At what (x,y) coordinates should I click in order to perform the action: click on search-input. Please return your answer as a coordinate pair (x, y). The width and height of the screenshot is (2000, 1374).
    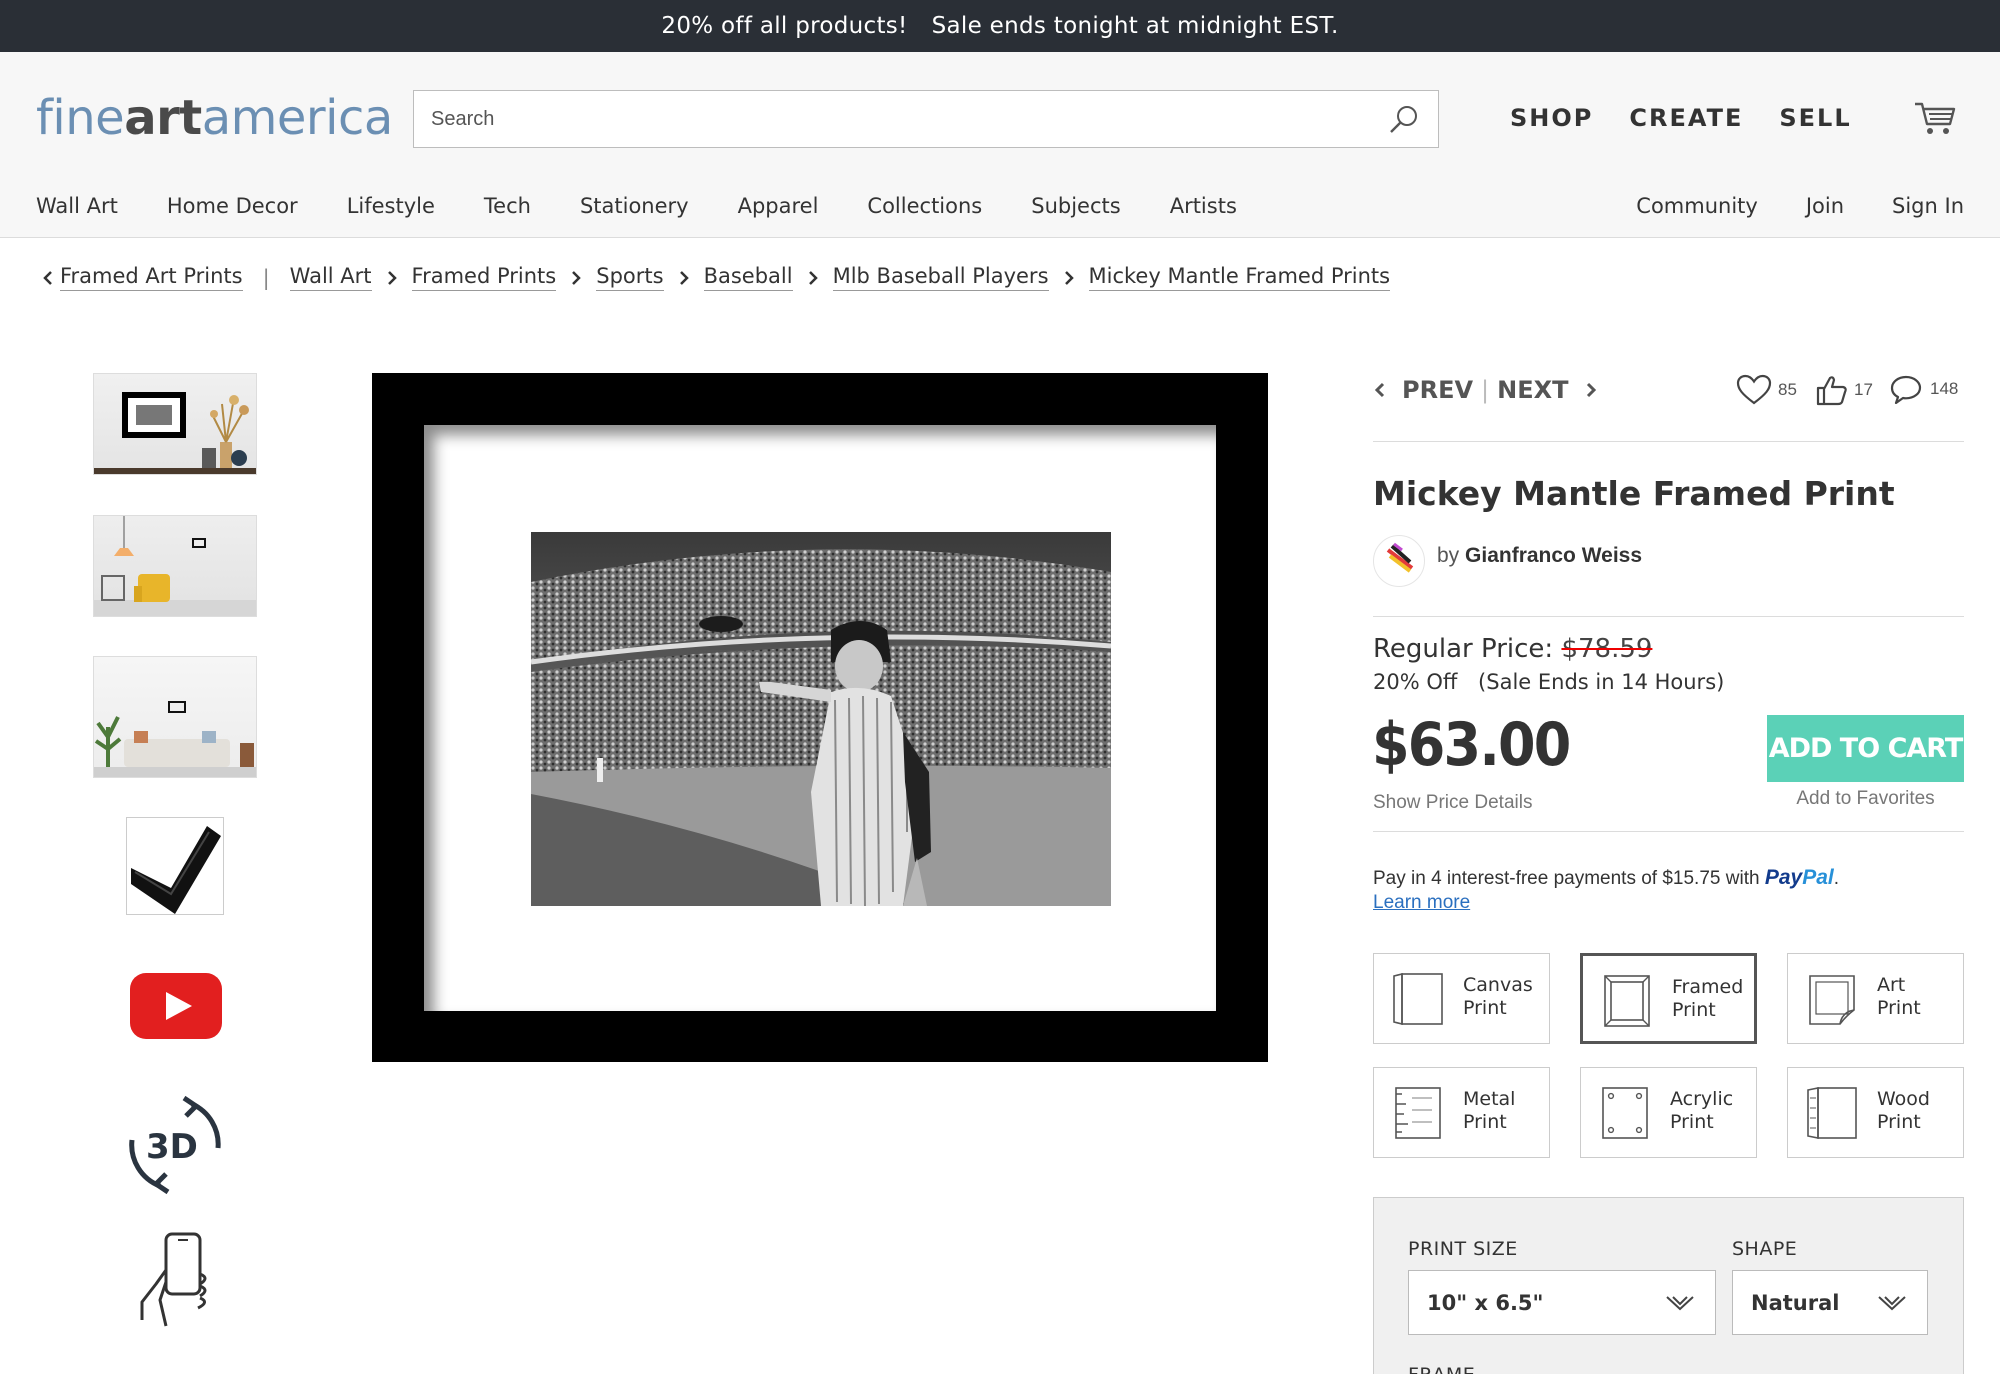
    Looking at the image, I should click on (894, 119).